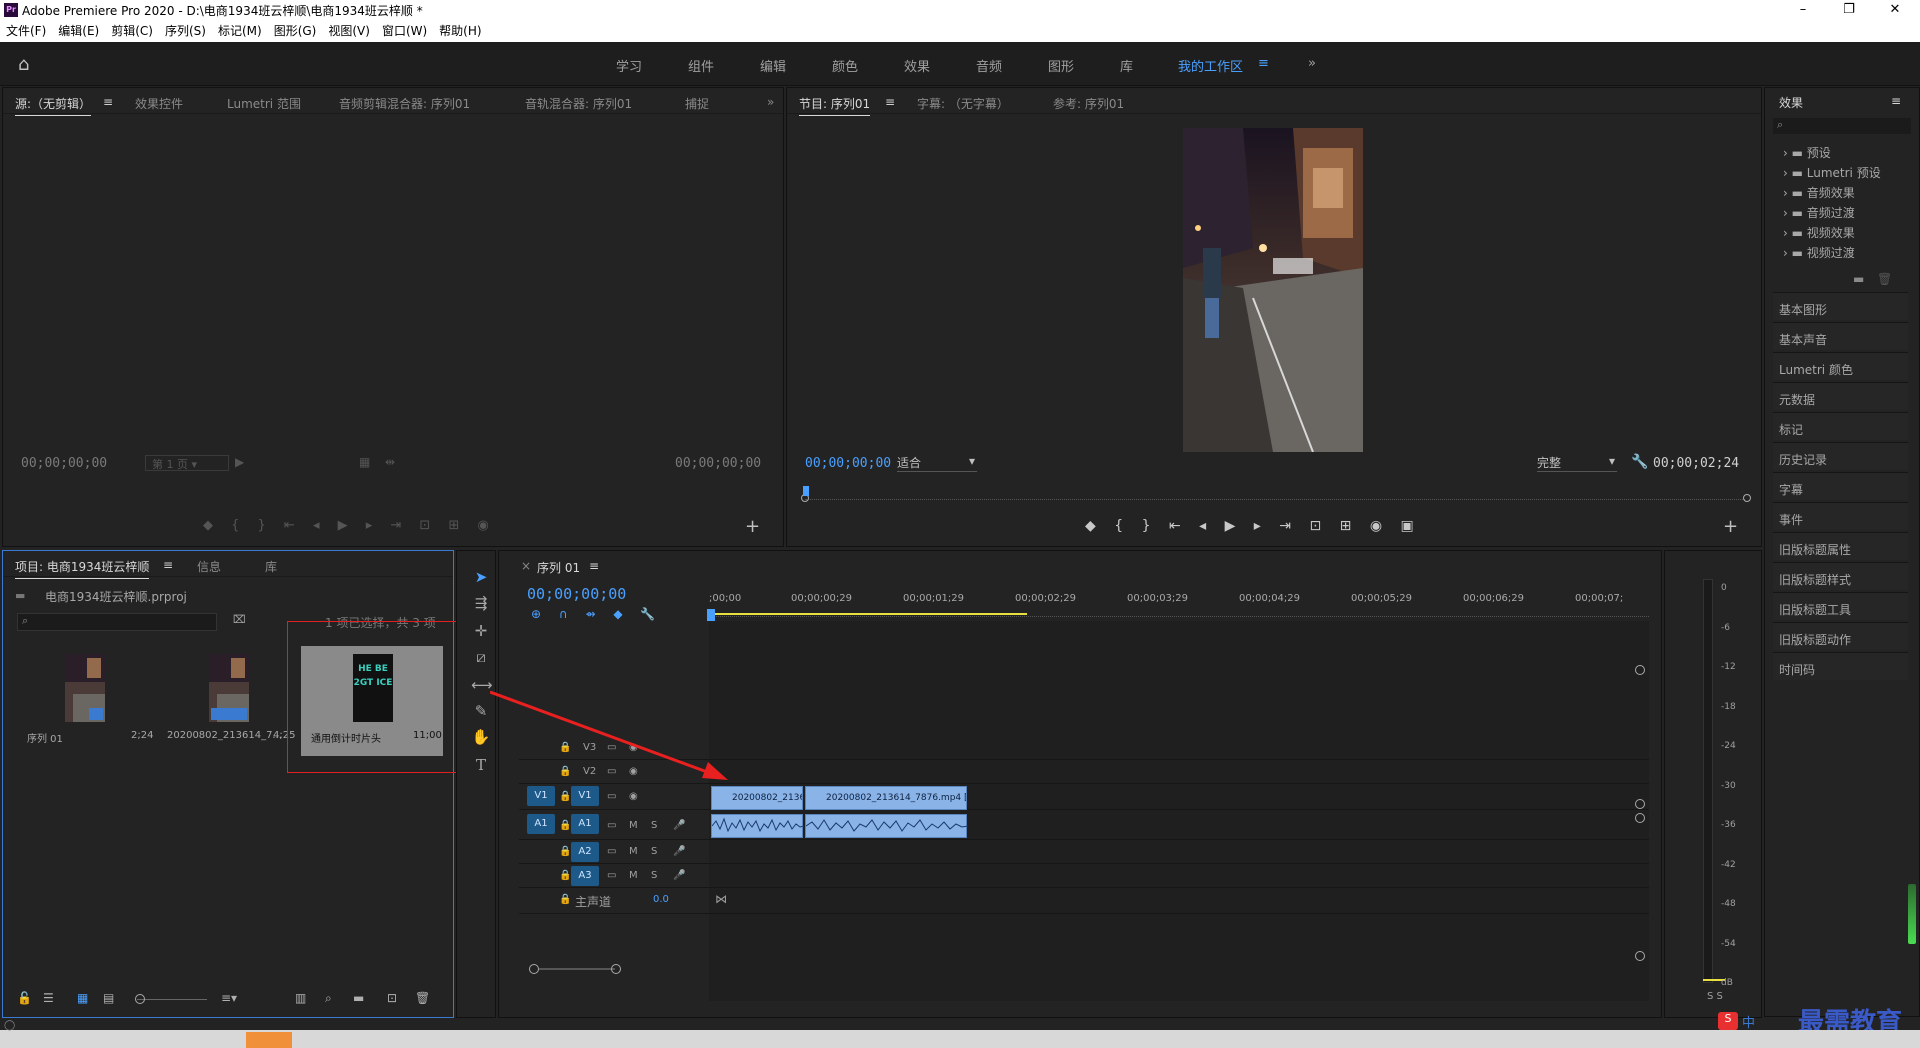 Image resolution: width=1920 pixels, height=1048 pixels. What do you see at coordinates (264, 103) in the screenshot?
I see `tab-lumetri-scopes: Lumetri 范围` at bounding box center [264, 103].